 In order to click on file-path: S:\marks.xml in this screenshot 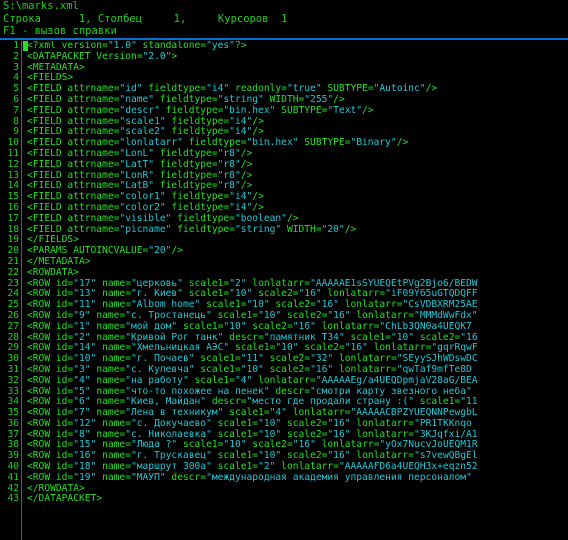, I will do `click(41, 6)`.